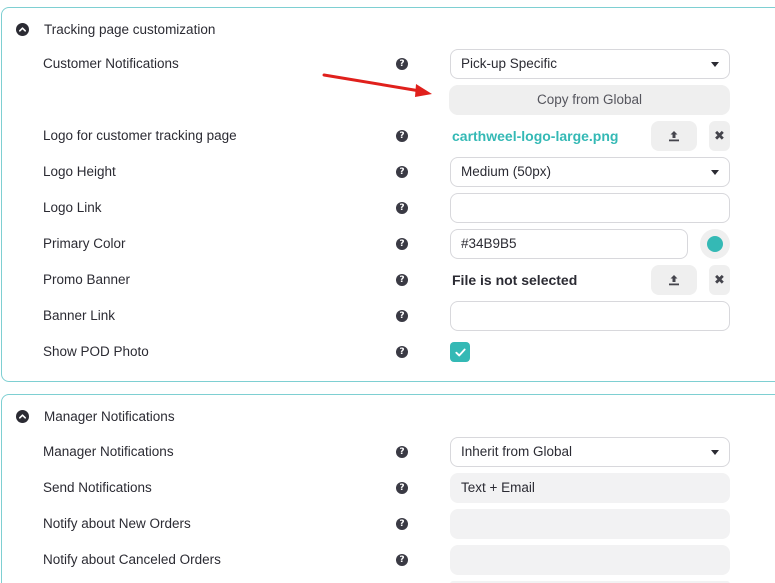 The height and width of the screenshot is (583, 775). I want to click on customer-notifications-select: Pick-up Specific, so click(590, 64).